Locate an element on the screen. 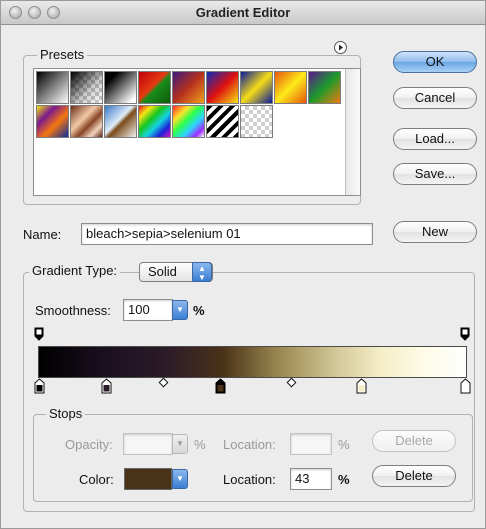 This screenshot has height=529, width=486. preset-yellow-violet-orange-blue is located at coordinates (52, 121).